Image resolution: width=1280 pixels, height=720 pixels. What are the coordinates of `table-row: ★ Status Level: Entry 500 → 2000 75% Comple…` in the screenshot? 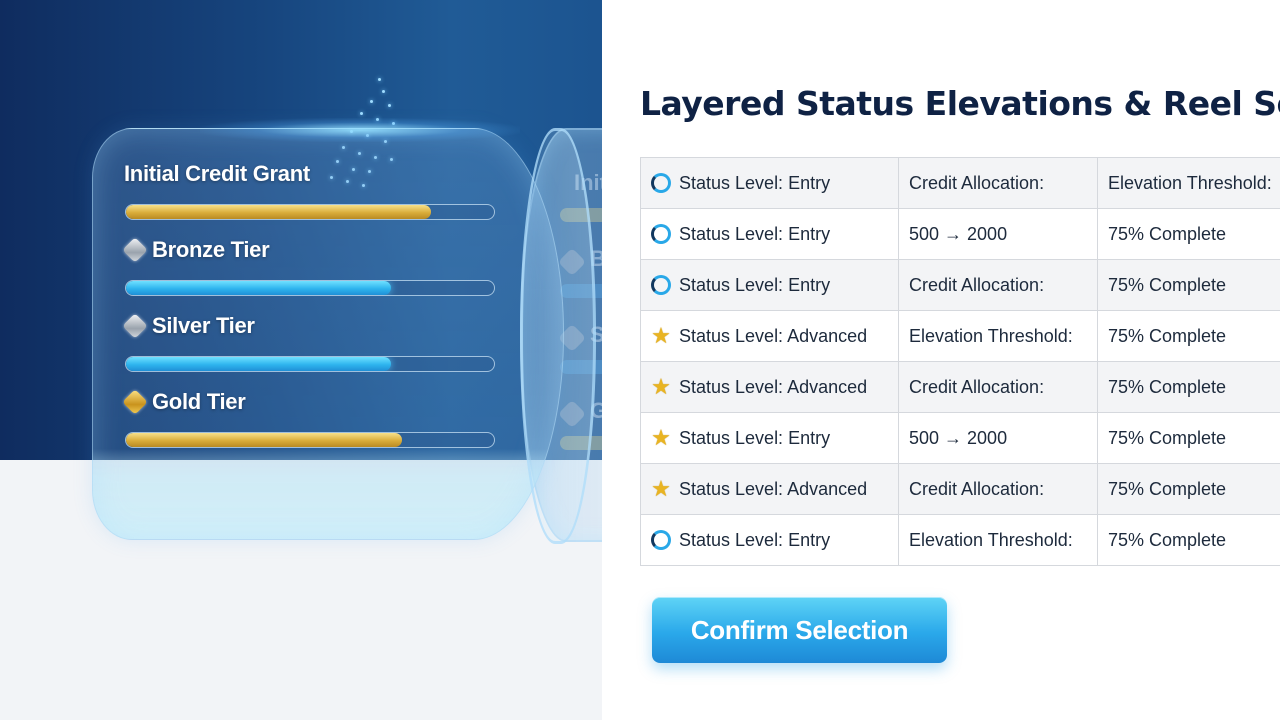 It's located at (960, 438).